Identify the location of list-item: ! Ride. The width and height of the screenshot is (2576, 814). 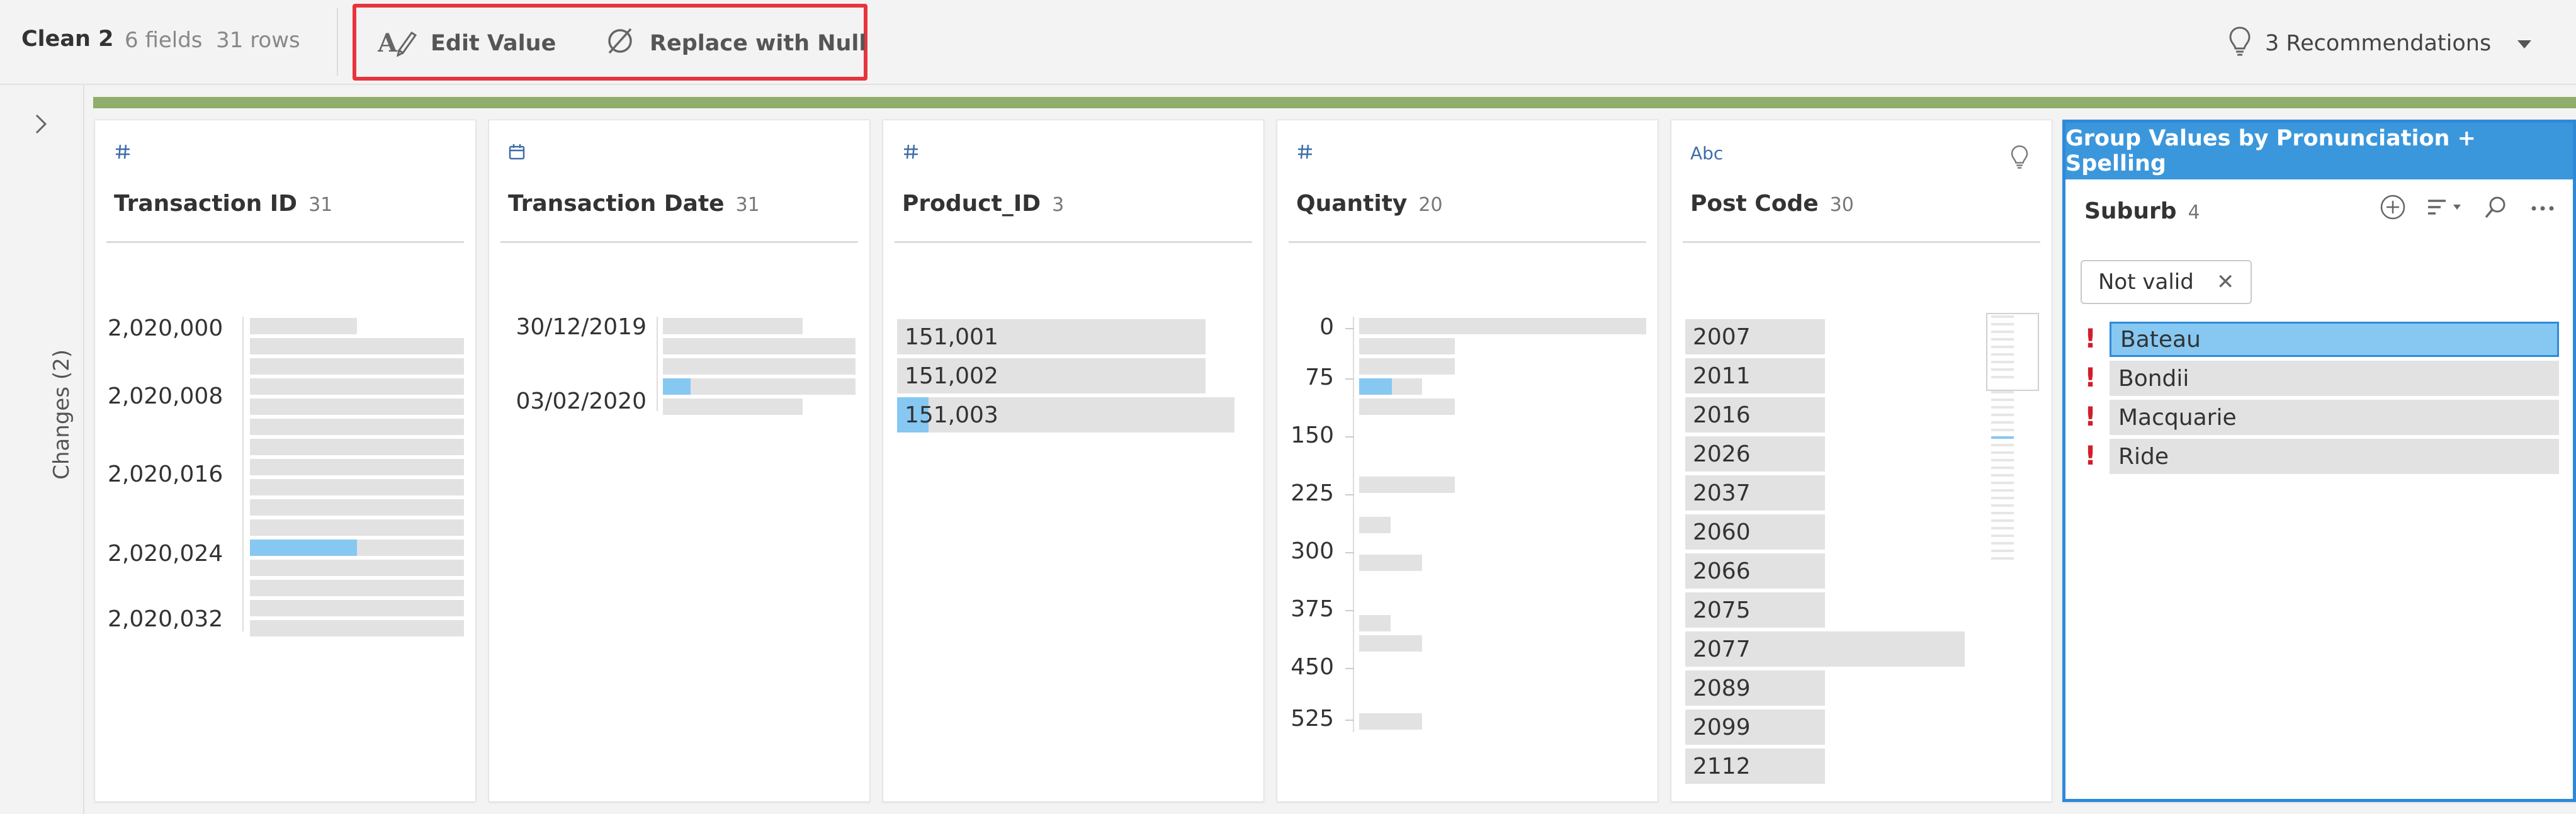
(2320, 457).